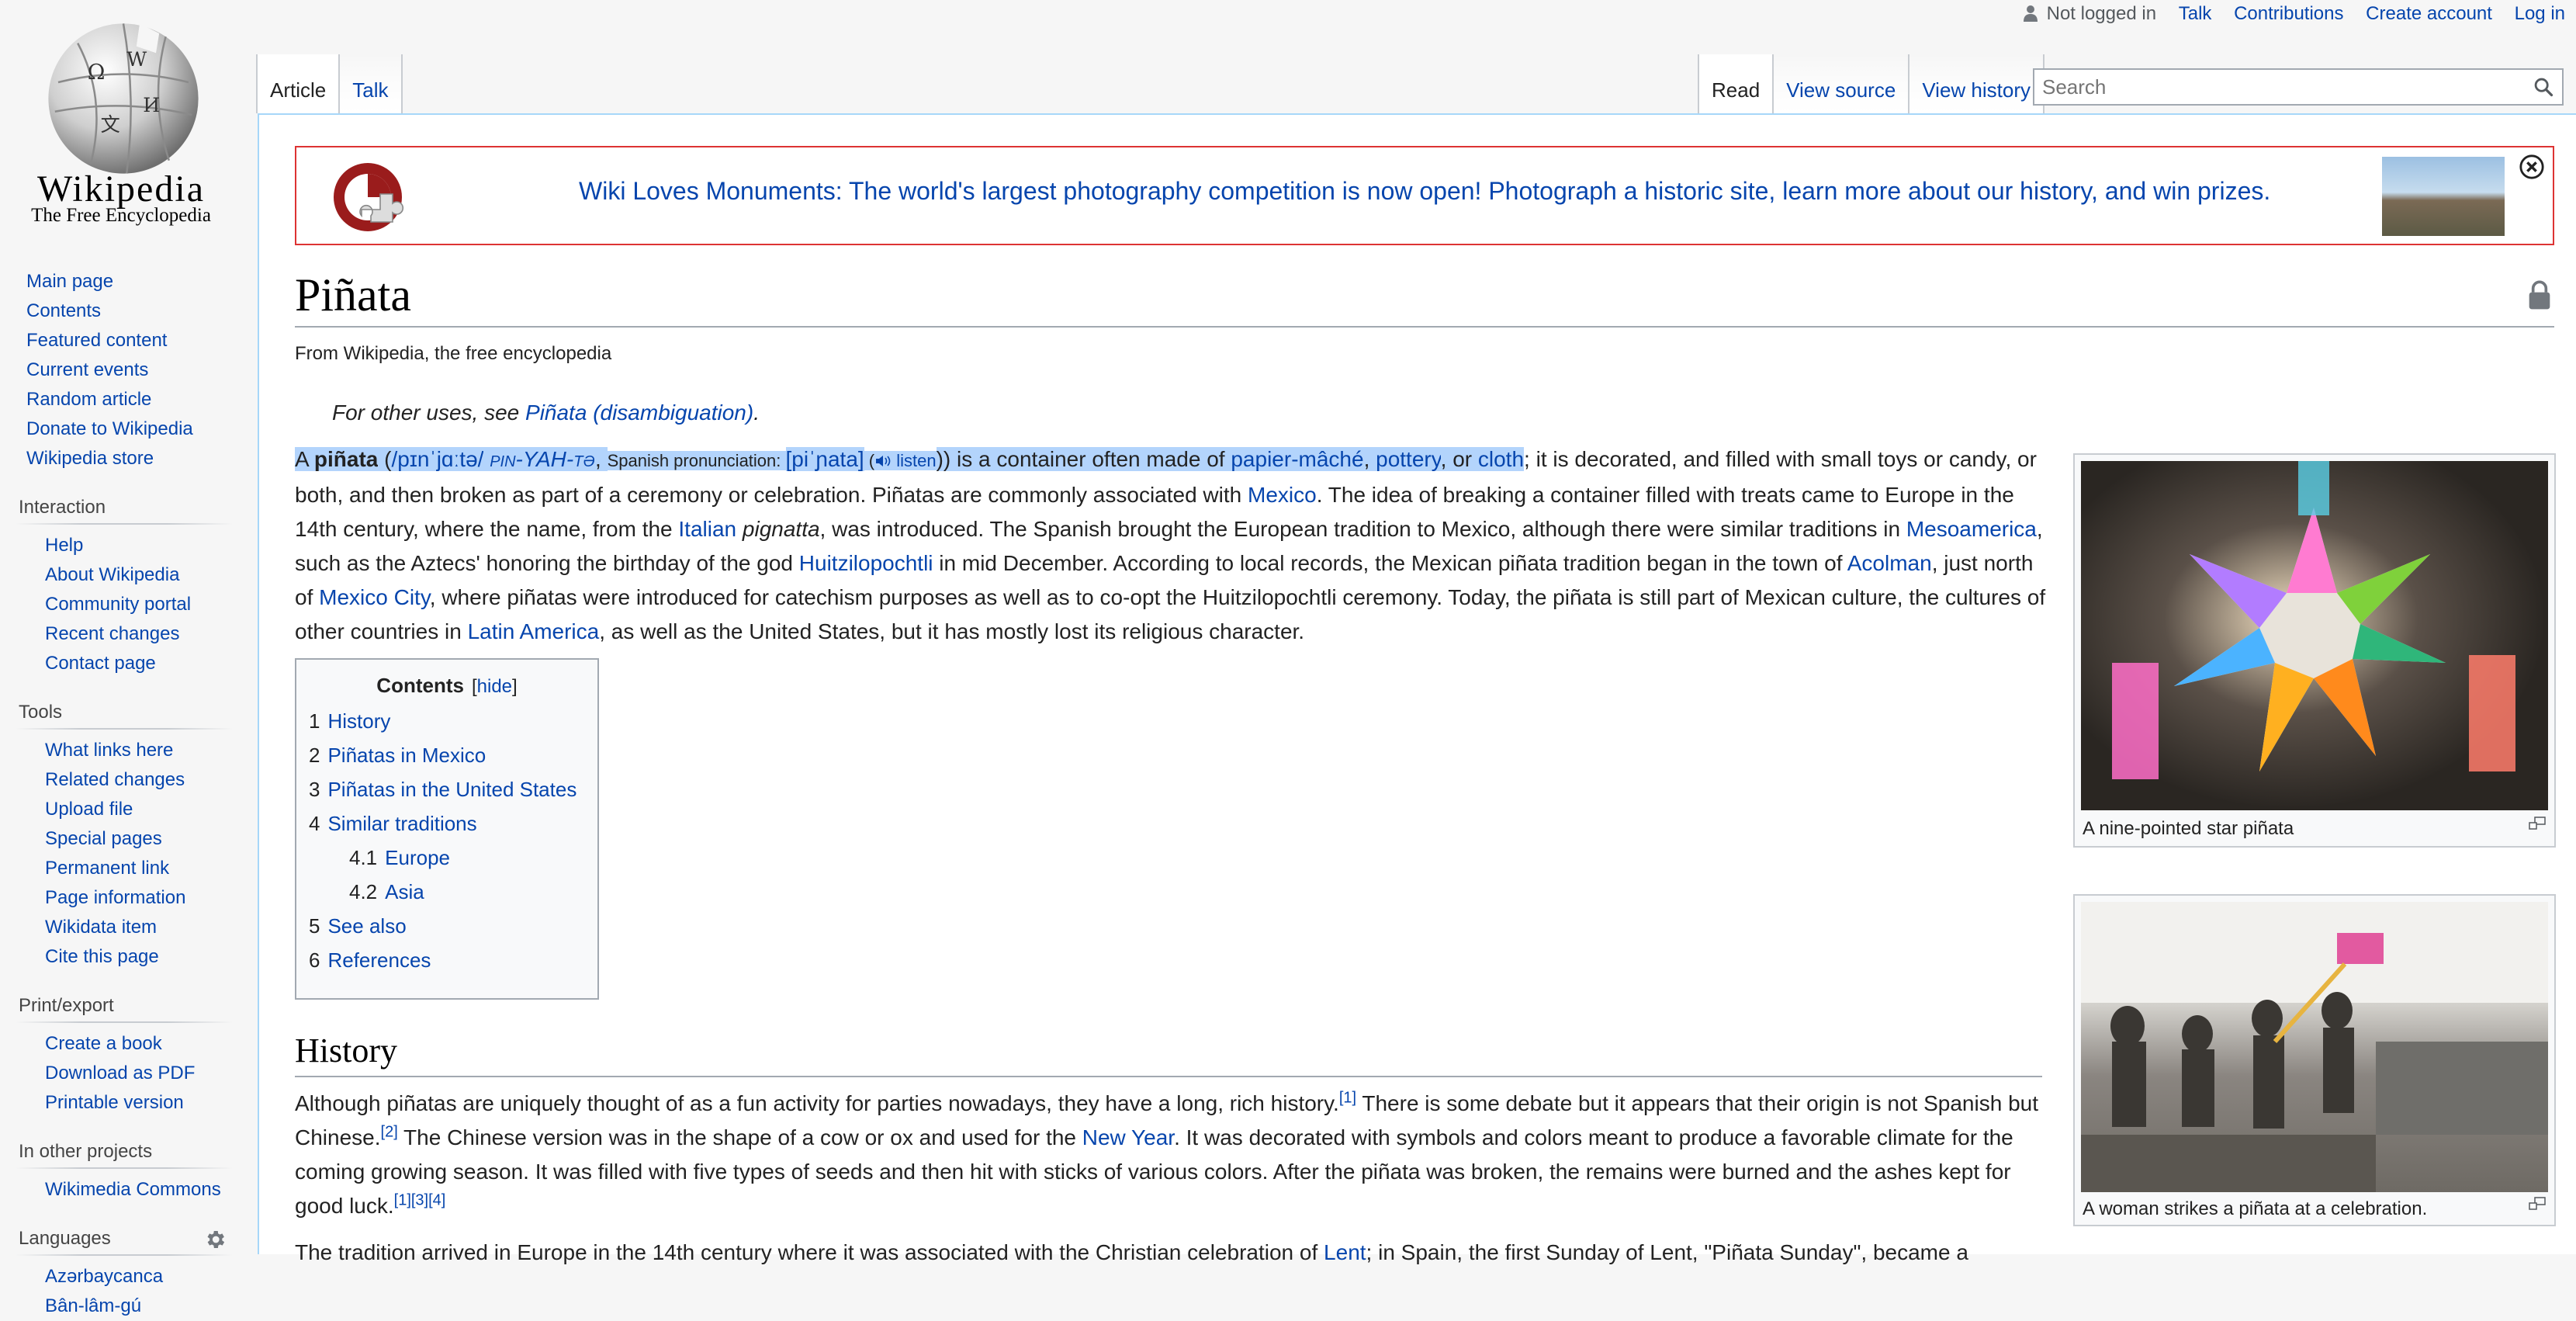 The width and height of the screenshot is (2576, 1321). Describe the element at coordinates (109, 428) in the screenshot. I see `sidebar-item-donate: Donate to Wikipedia` at that location.